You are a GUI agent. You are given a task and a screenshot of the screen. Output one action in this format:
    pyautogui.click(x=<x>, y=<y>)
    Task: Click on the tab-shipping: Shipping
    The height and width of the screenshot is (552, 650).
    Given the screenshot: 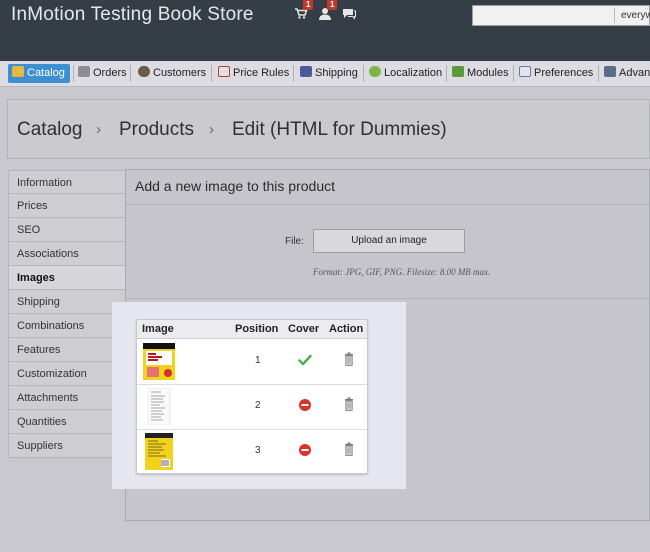 What is the action you would take?
    pyautogui.click(x=67, y=302)
    